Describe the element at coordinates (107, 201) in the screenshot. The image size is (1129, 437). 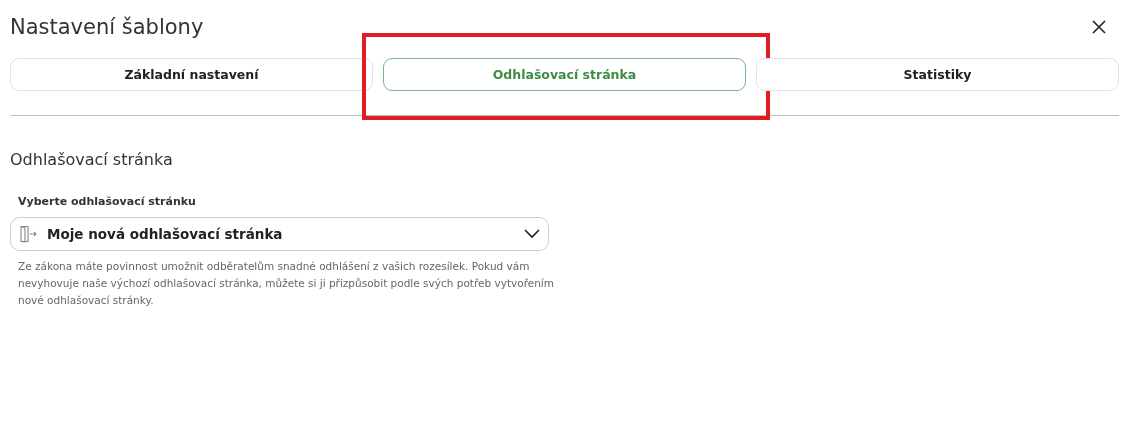
I see `field-label: Vyberte odhlašovací stránku` at that location.